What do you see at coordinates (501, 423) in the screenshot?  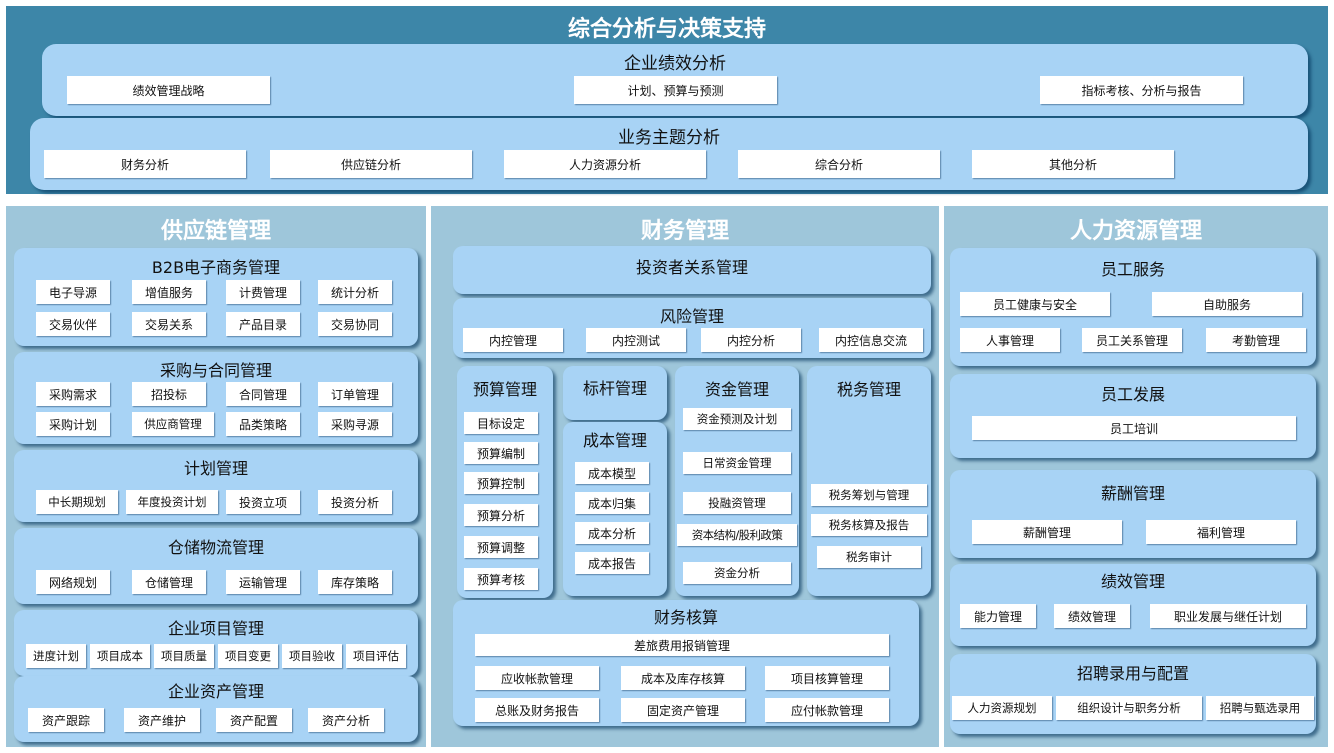 I see `budget-item-1: 目标设定` at bounding box center [501, 423].